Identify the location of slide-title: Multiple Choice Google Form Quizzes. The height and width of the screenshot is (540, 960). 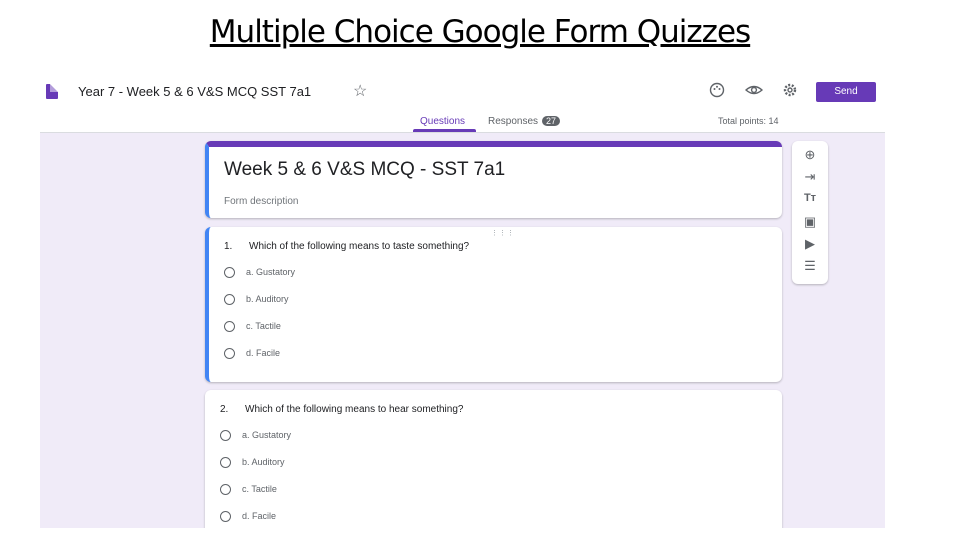
(480, 32).